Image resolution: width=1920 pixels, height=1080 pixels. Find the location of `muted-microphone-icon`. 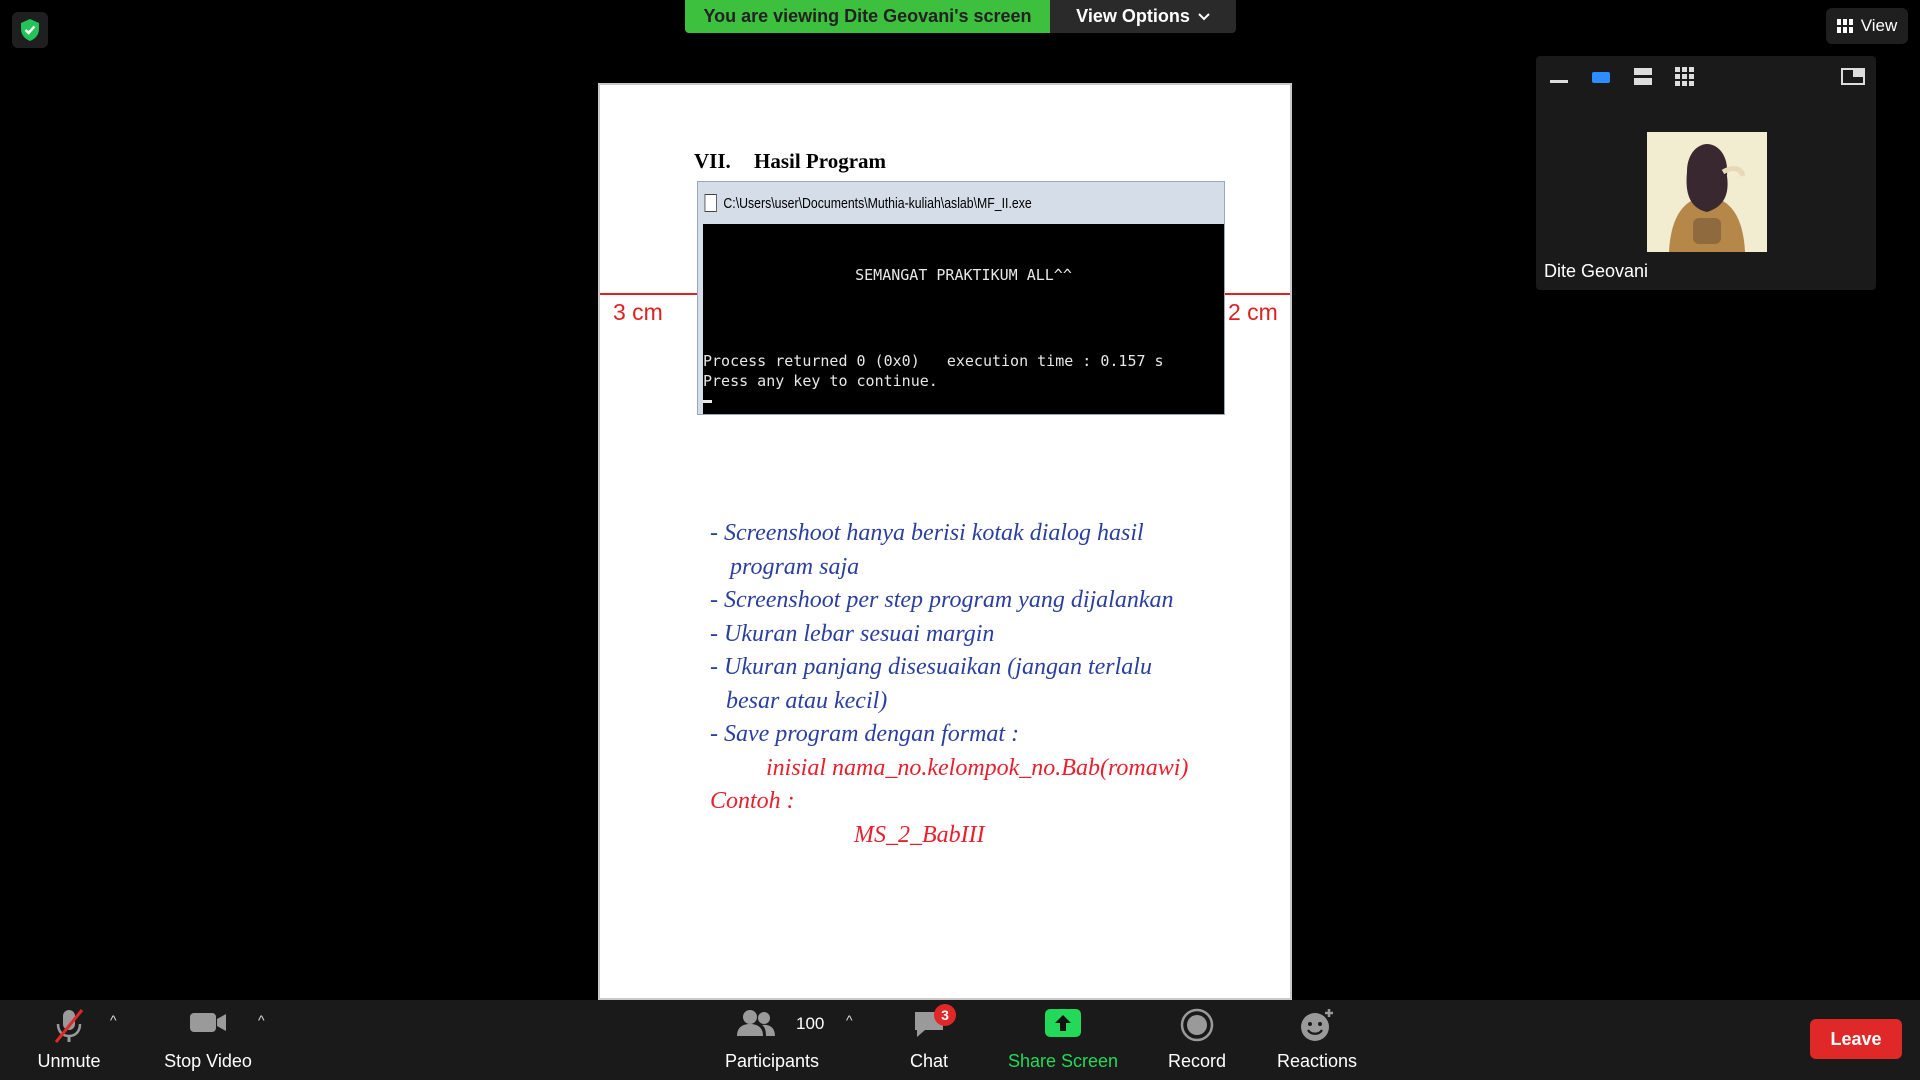

muted-microphone-icon is located at coordinates (69, 1026).